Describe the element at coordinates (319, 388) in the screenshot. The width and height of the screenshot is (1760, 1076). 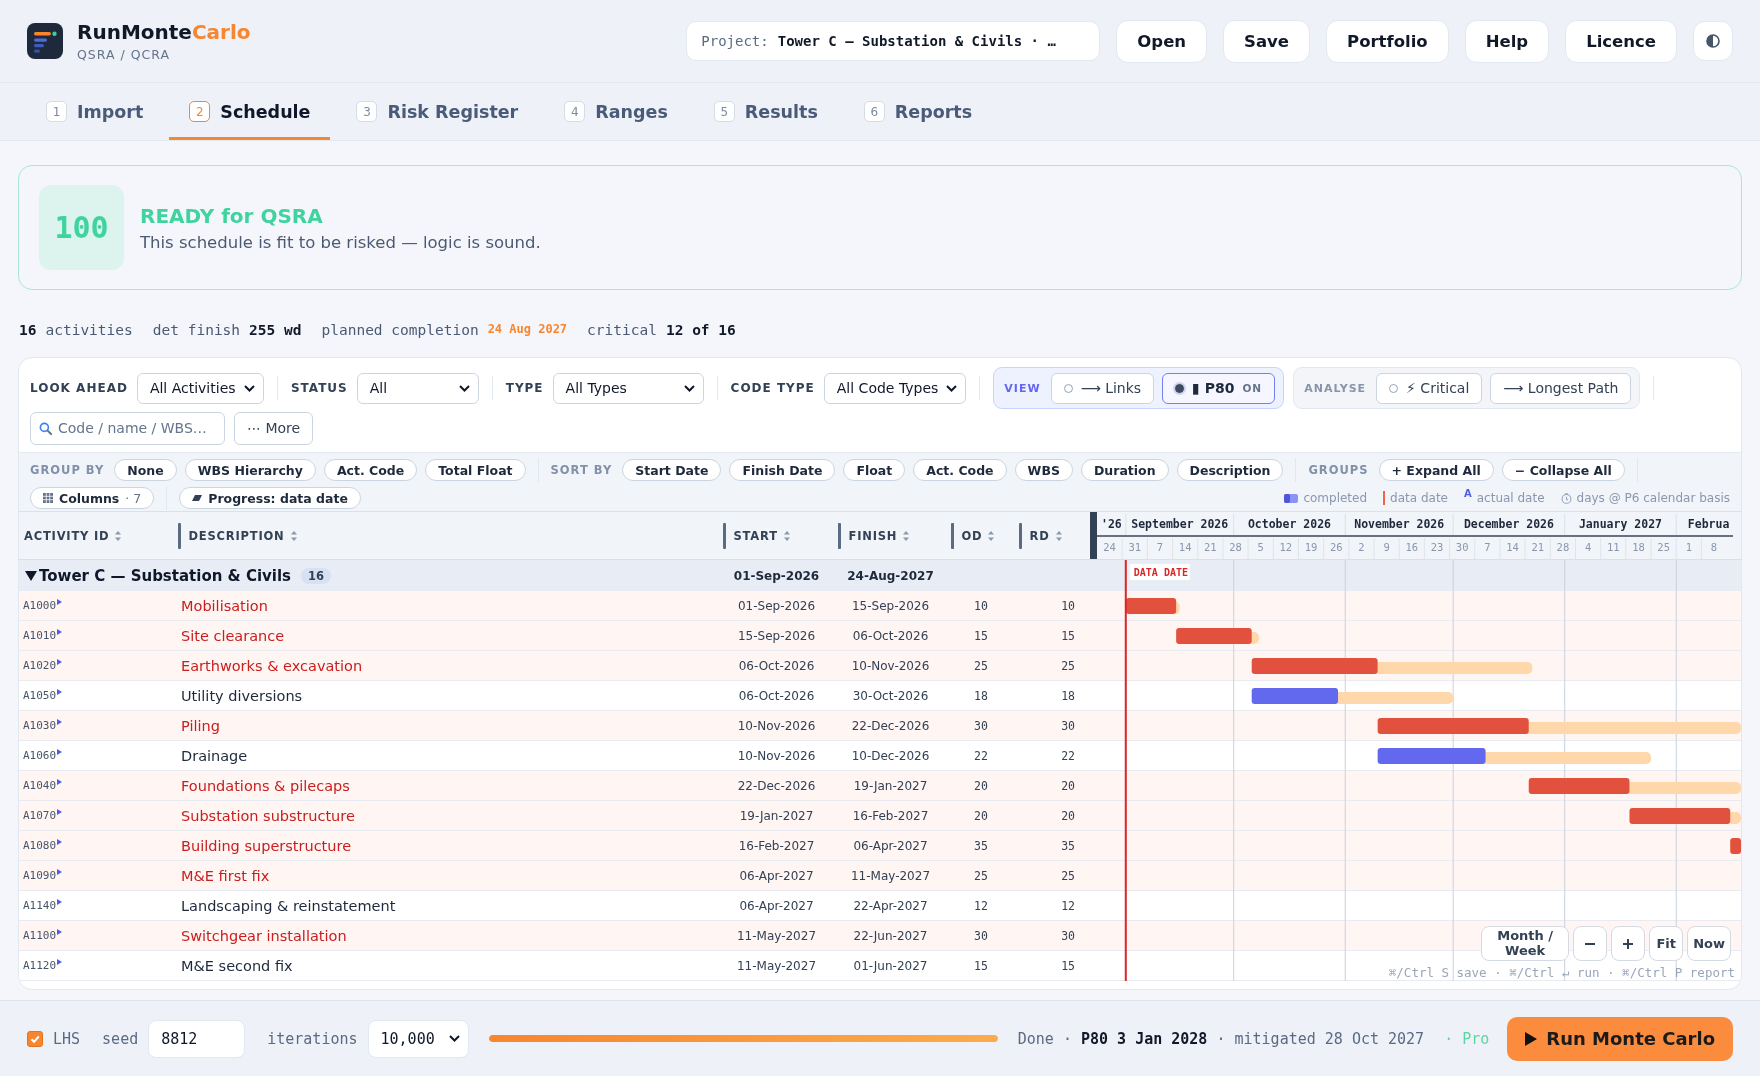
I see `filter-label: STATUS` at that location.